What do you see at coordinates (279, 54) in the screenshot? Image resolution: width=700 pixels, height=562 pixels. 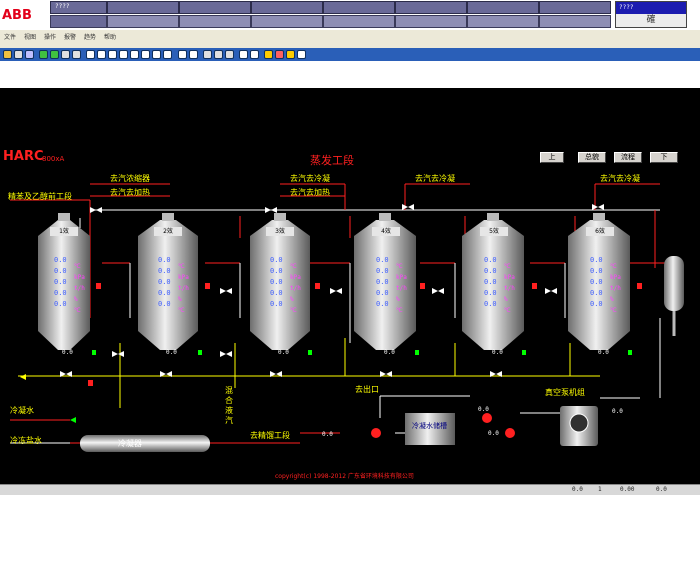 I see `alarm-icon` at bounding box center [279, 54].